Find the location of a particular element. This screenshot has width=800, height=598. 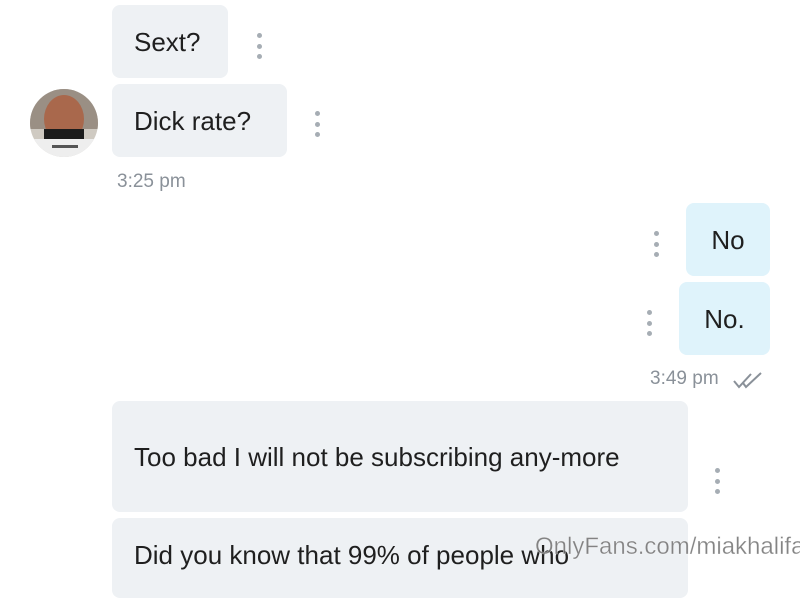

message-text: Dick rate? is located at coordinates (193, 120).